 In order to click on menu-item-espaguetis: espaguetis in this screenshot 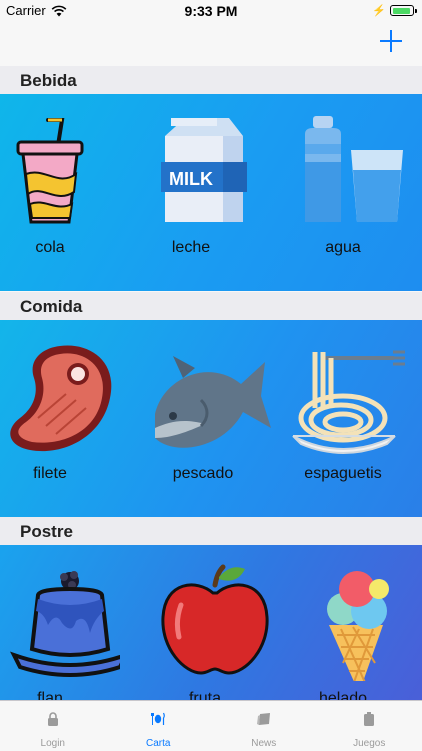, I will do `click(343, 418)`.